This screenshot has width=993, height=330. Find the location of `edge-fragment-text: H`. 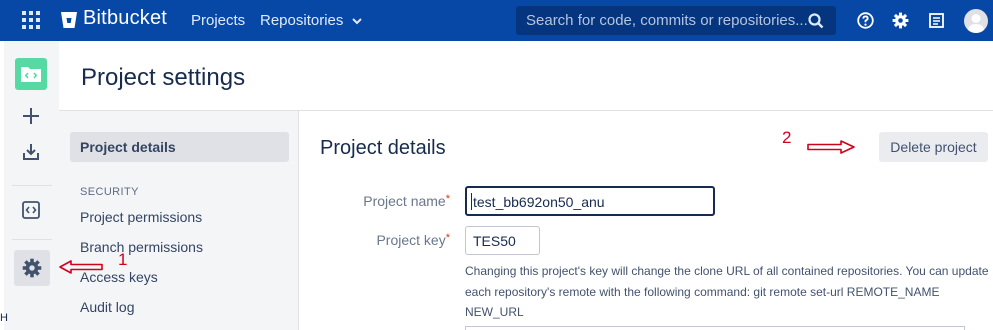

edge-fragment-text: H is located at coordinates (4, 318).